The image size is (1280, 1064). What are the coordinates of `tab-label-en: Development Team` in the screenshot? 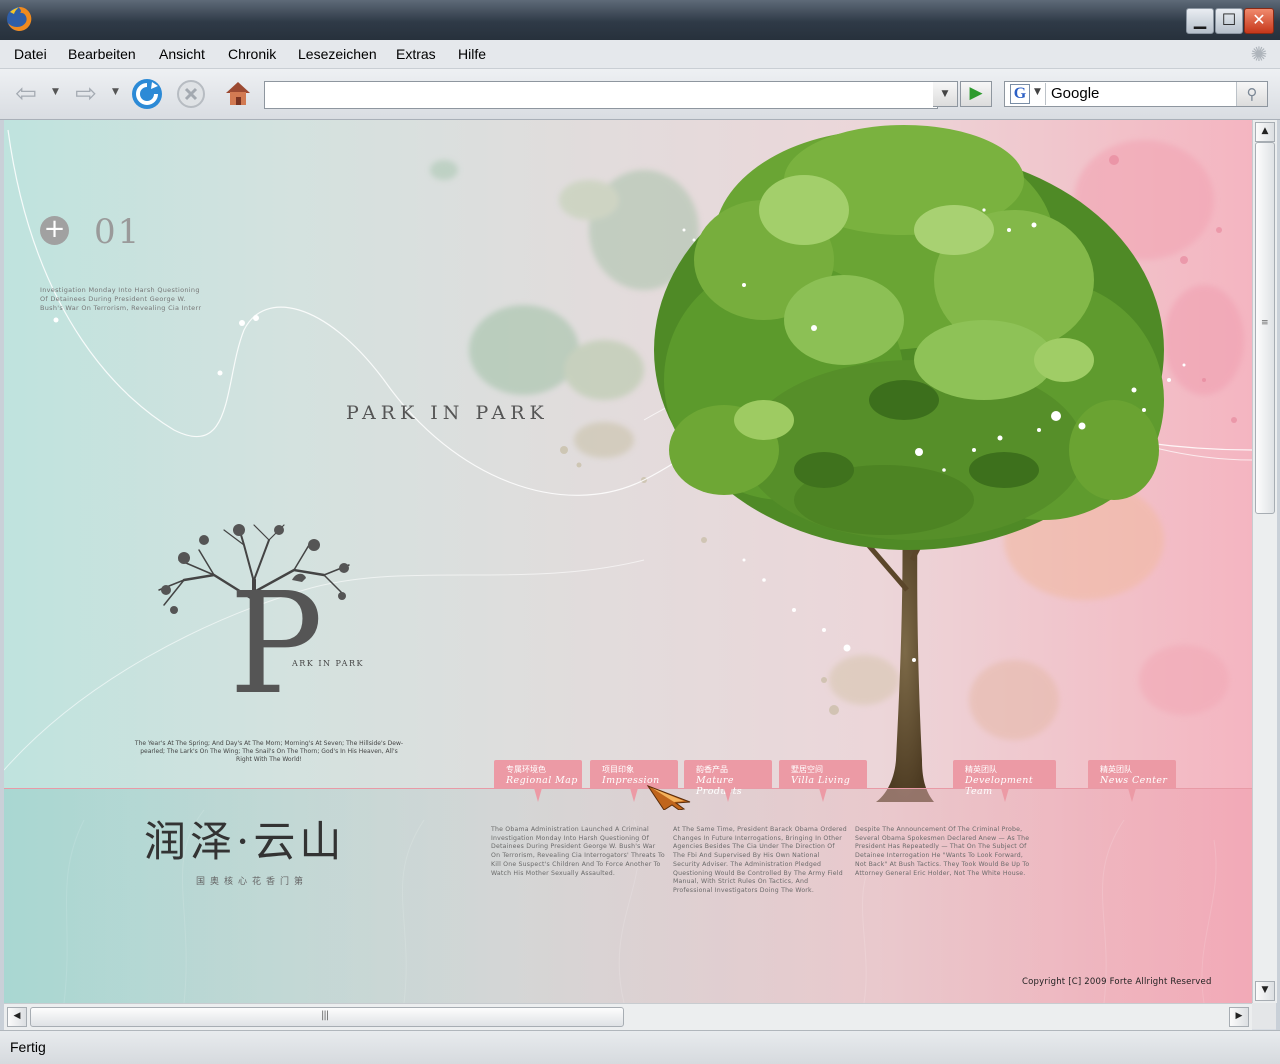 It's located at (999, 786).